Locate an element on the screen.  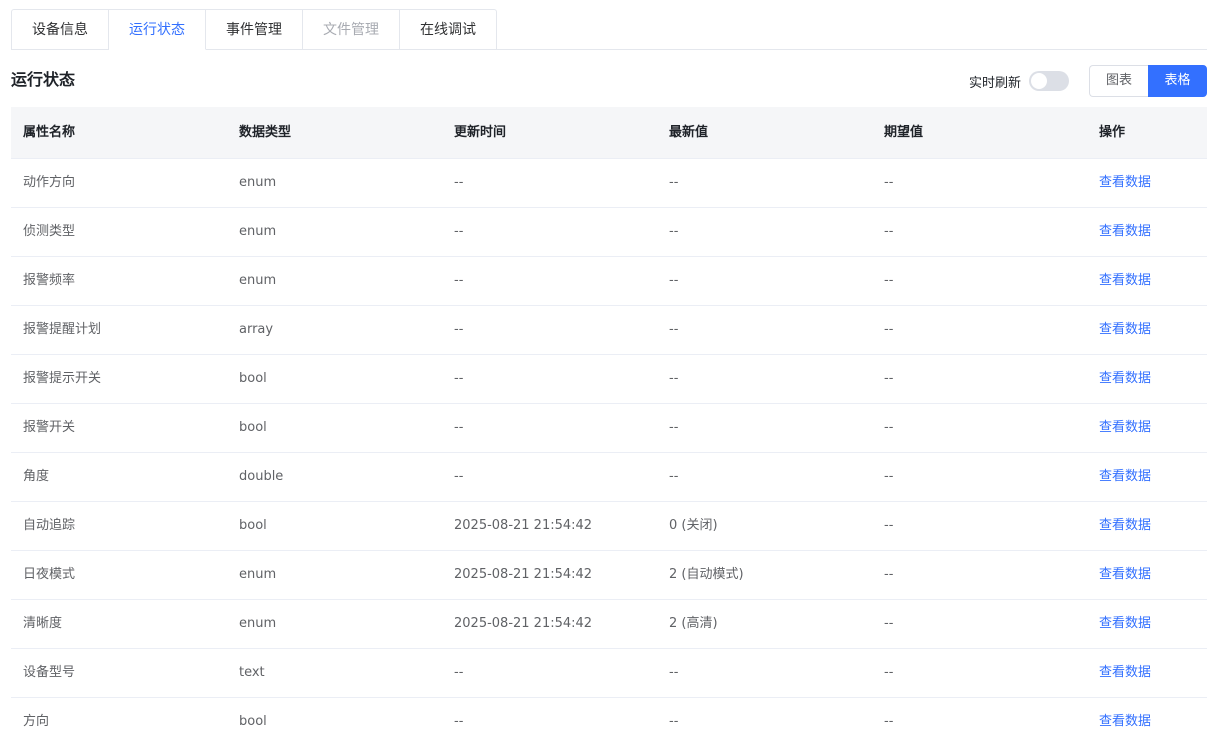
cell-name: 报警提示开关 is located at coordinates (62, 378).